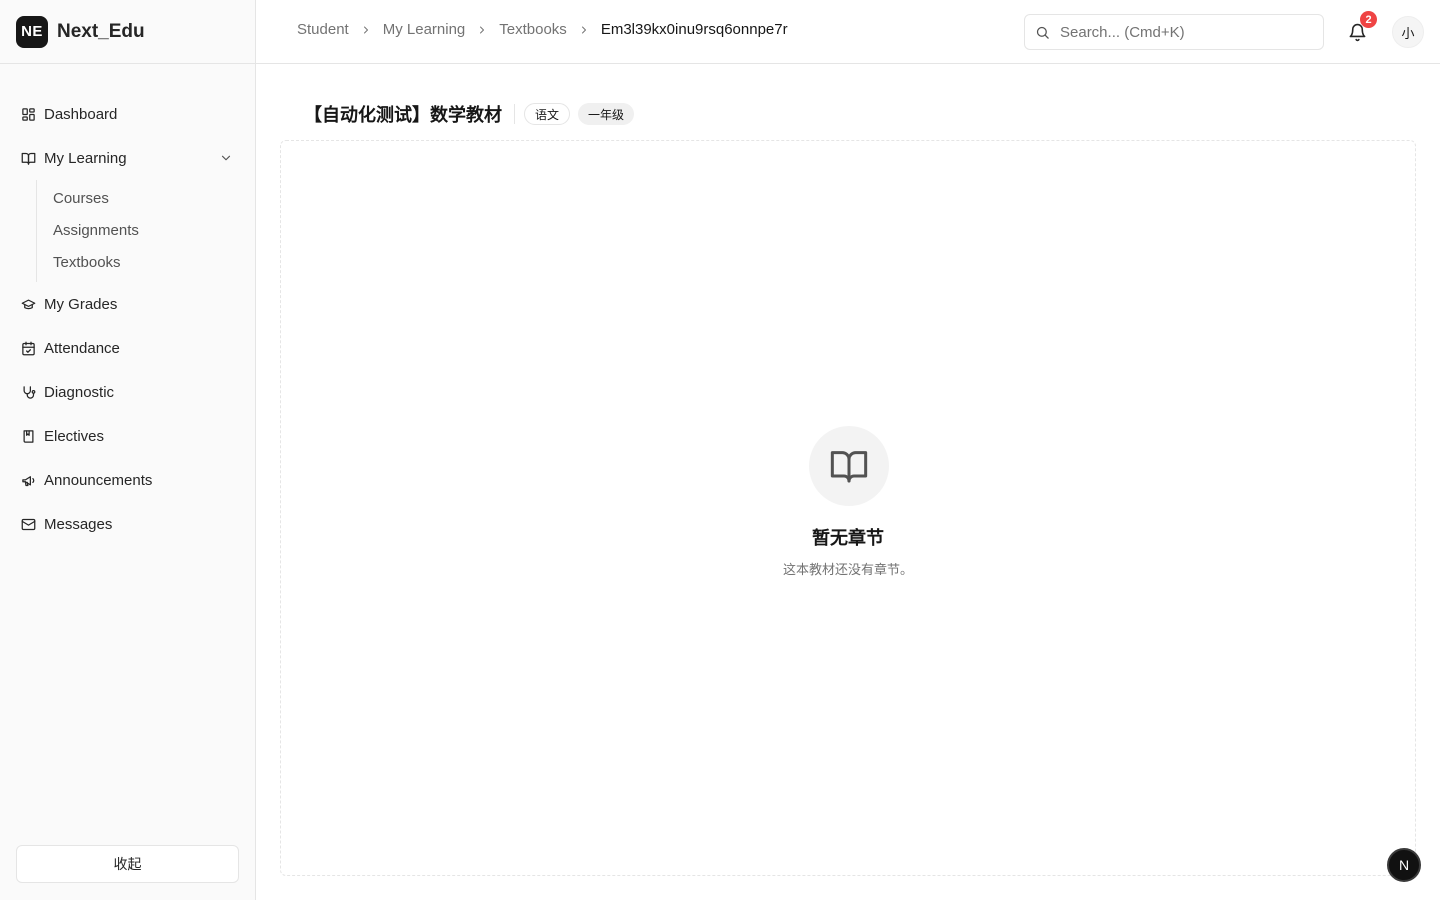  What do you see at coordinates (847, 570) in the screenshot?
I see `empty-state-description: 这本教材还没有章节。` at bounding box center [847, 570].